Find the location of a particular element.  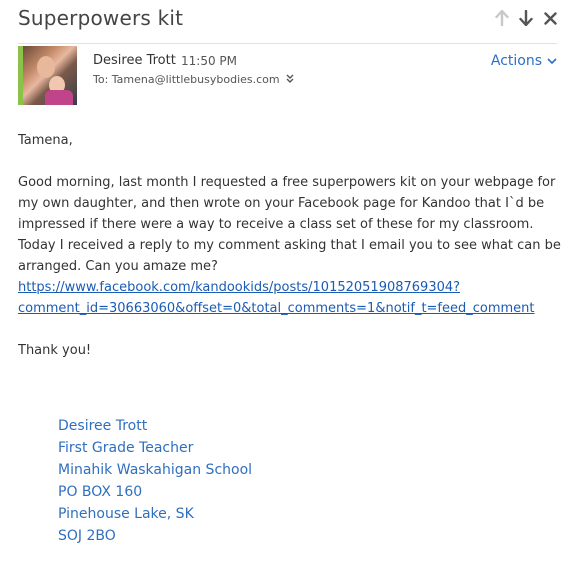

signature-line: PO BOX 160 is located at coordinates (100, 492).